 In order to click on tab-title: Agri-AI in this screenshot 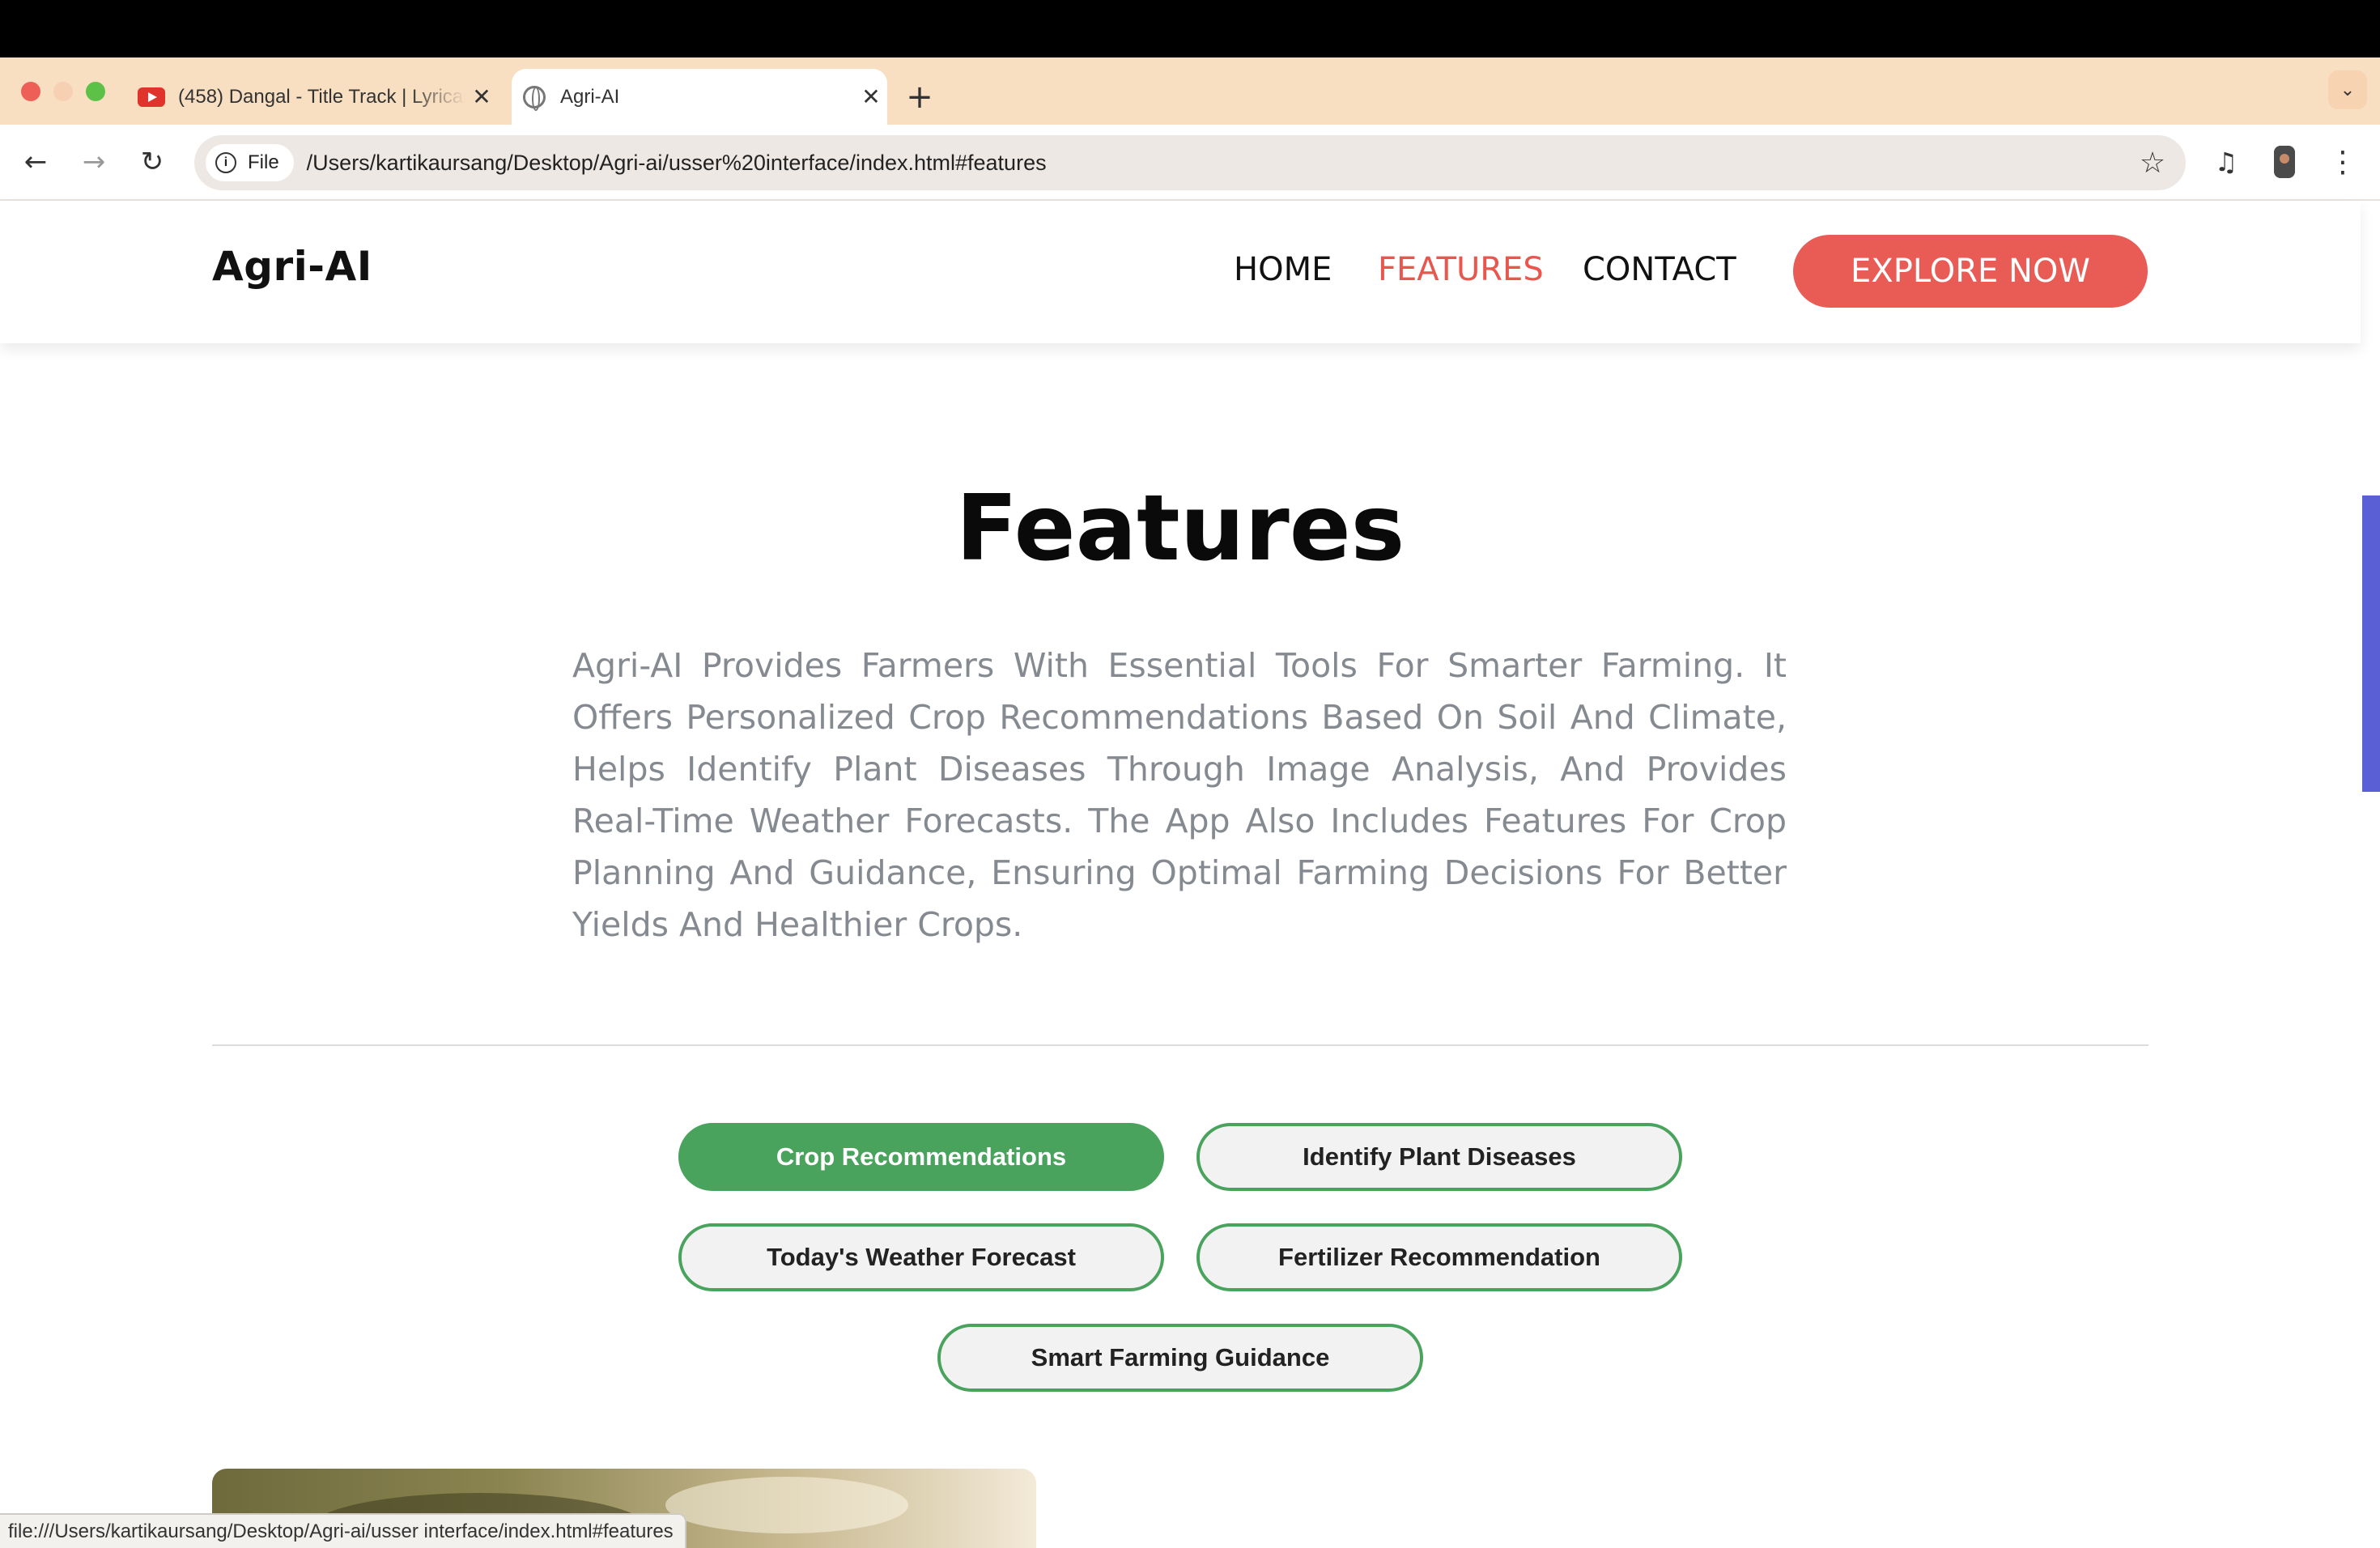, I will do `click(590, 96)`.